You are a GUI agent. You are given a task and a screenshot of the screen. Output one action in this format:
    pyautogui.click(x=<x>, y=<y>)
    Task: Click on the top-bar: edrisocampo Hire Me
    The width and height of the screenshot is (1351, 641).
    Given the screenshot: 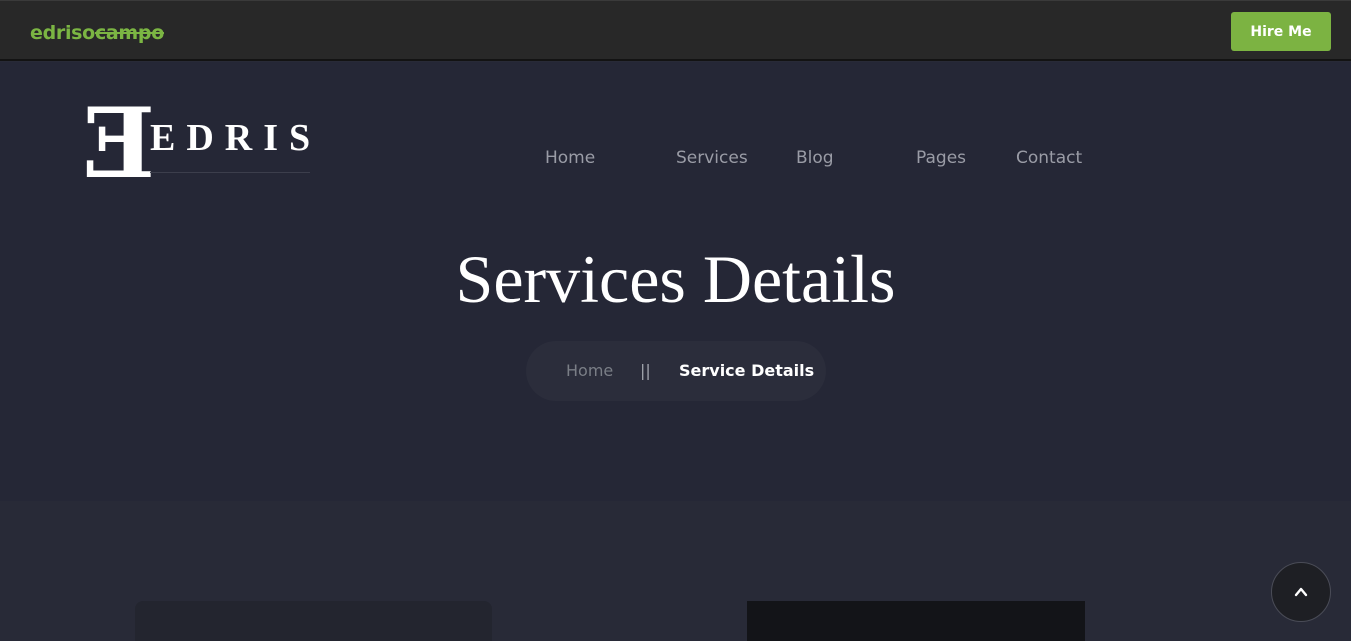 What is the action you would take?
    pyautogui.click(x=675, y=30)
    